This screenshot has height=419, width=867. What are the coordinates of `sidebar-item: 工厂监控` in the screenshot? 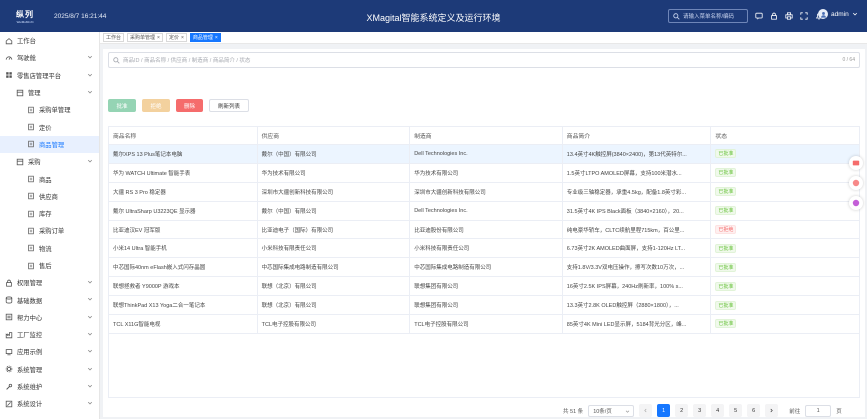 It's located at (49, 334).